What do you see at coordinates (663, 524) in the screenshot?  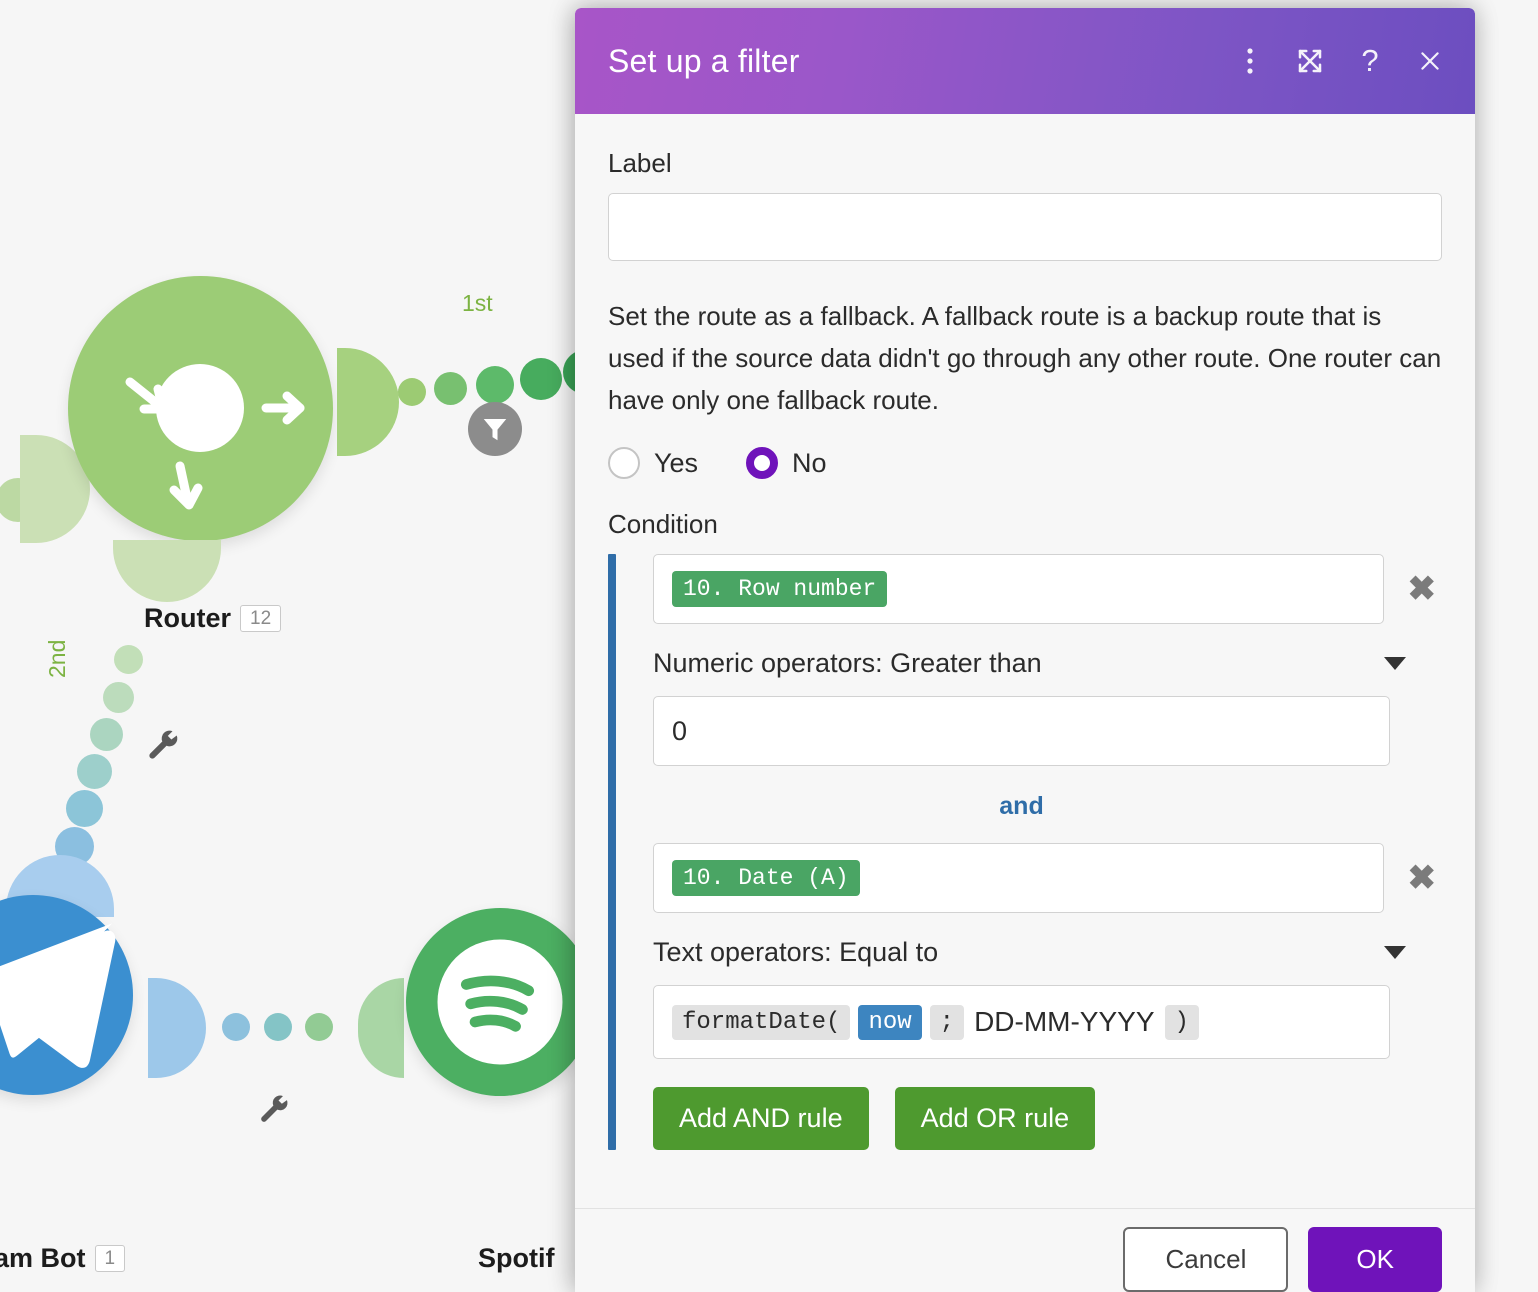 I see `condition-section-label: Condition` at bounding box center [663, 524].